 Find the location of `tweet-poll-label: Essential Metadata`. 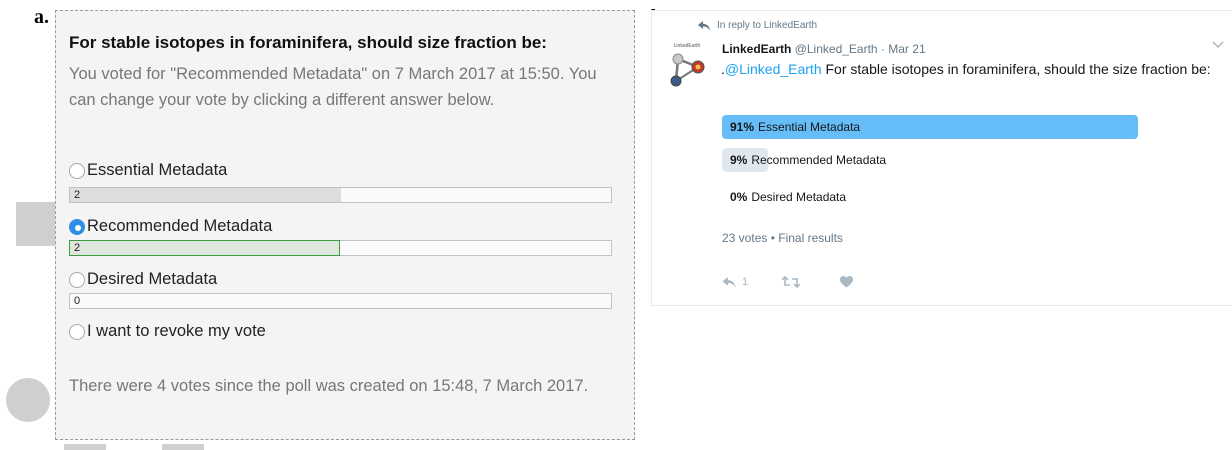

tweet-poll-label: Essential Metadata is located at coordinates (809, 127).